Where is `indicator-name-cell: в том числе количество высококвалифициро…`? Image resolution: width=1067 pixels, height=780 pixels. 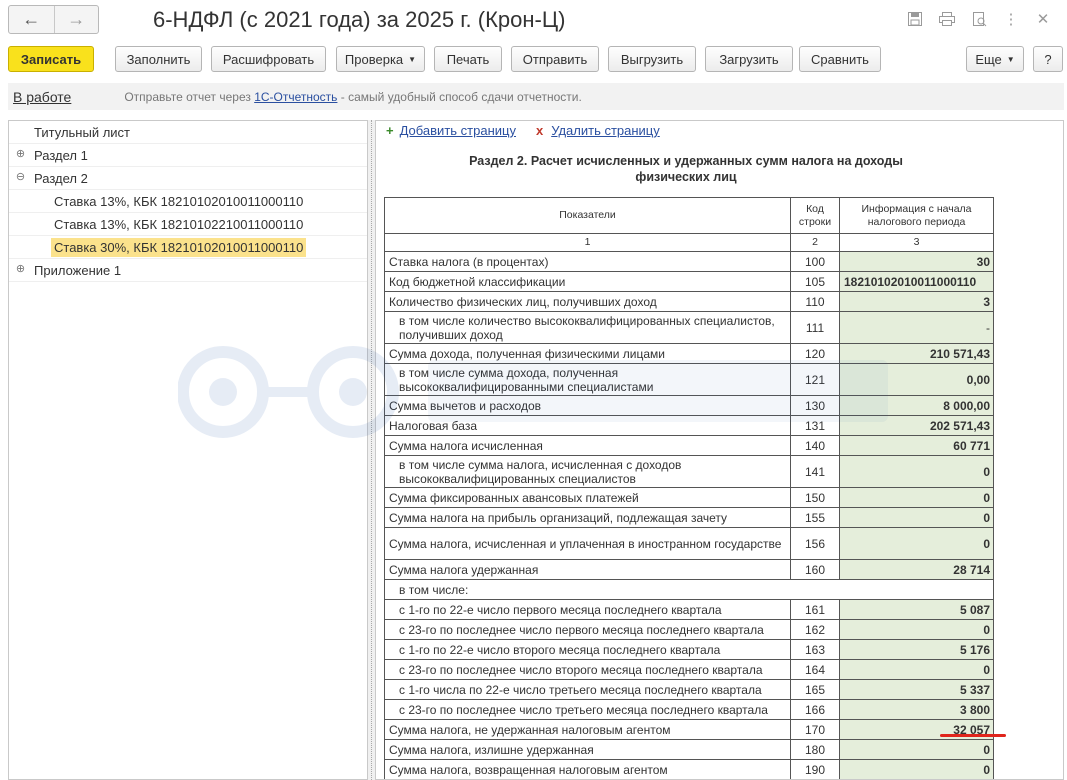 indicator-name-cell: в том числе количество высококвалифициро… is located at coordinates (587, 327).